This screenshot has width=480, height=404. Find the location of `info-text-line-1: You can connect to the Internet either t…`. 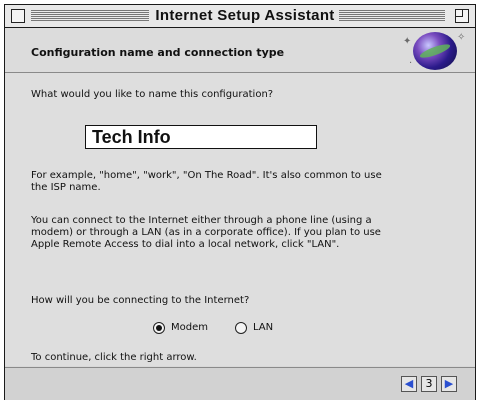

info-text-line-1: You can connect to the Internet either t… is located at coordinates (201, 220).